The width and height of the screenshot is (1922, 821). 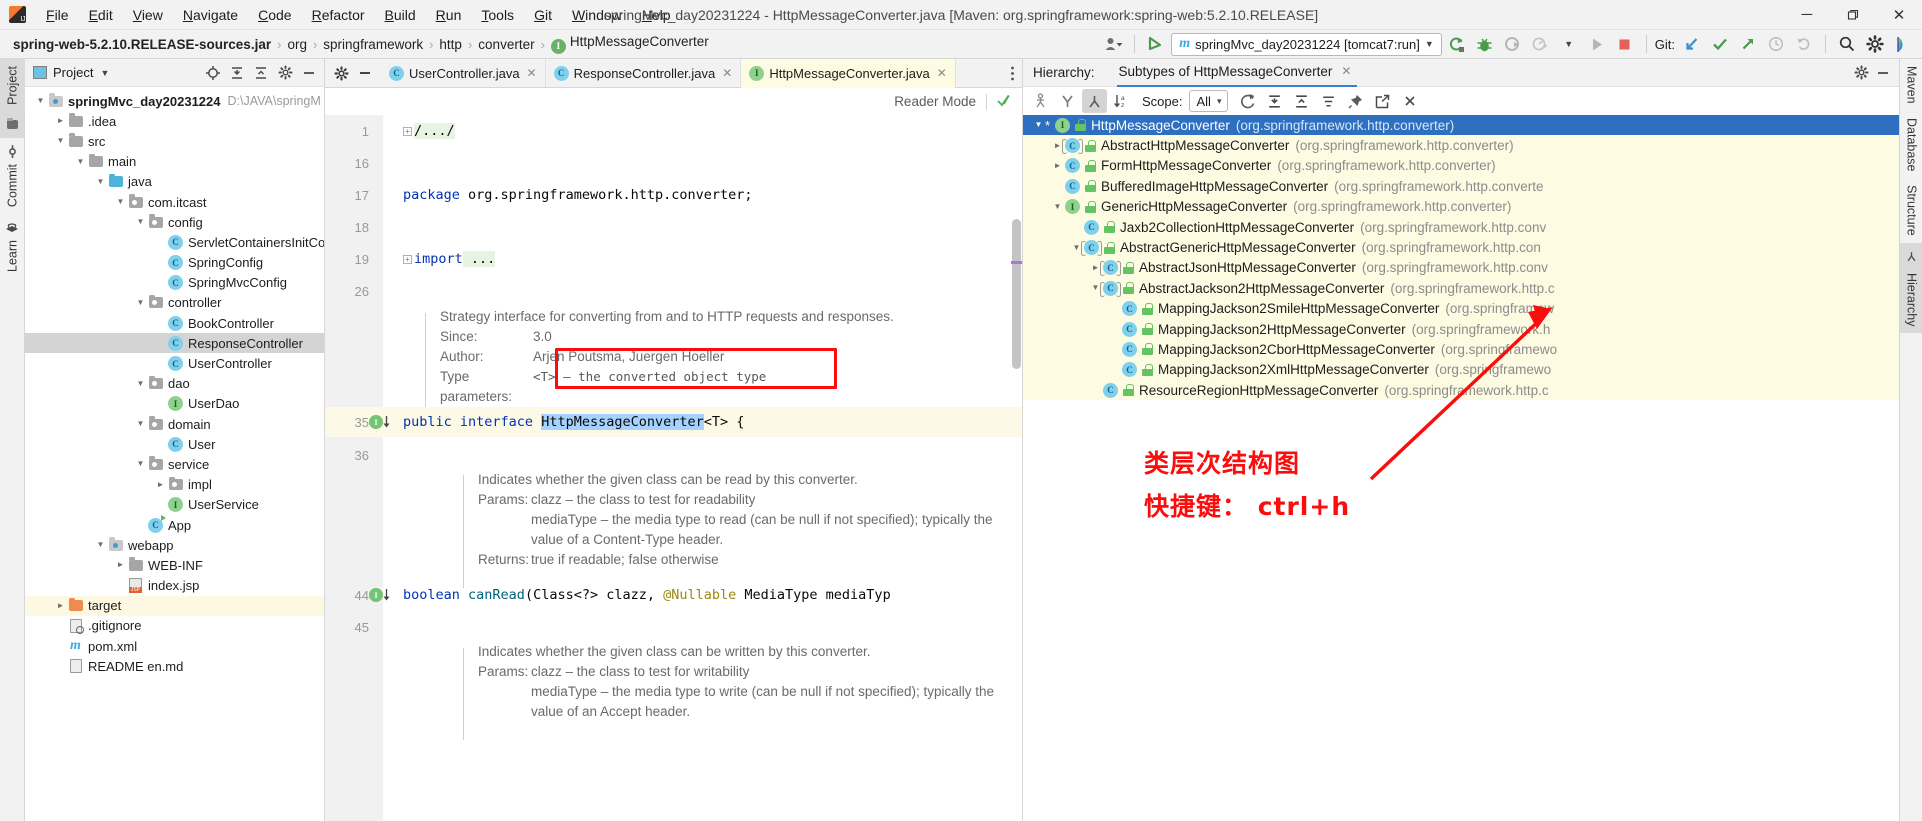 What do you see at coordinates (407, 259) in the screenshot?
I see `fold-toggle-icon: +` at bounding box center [407, 259].